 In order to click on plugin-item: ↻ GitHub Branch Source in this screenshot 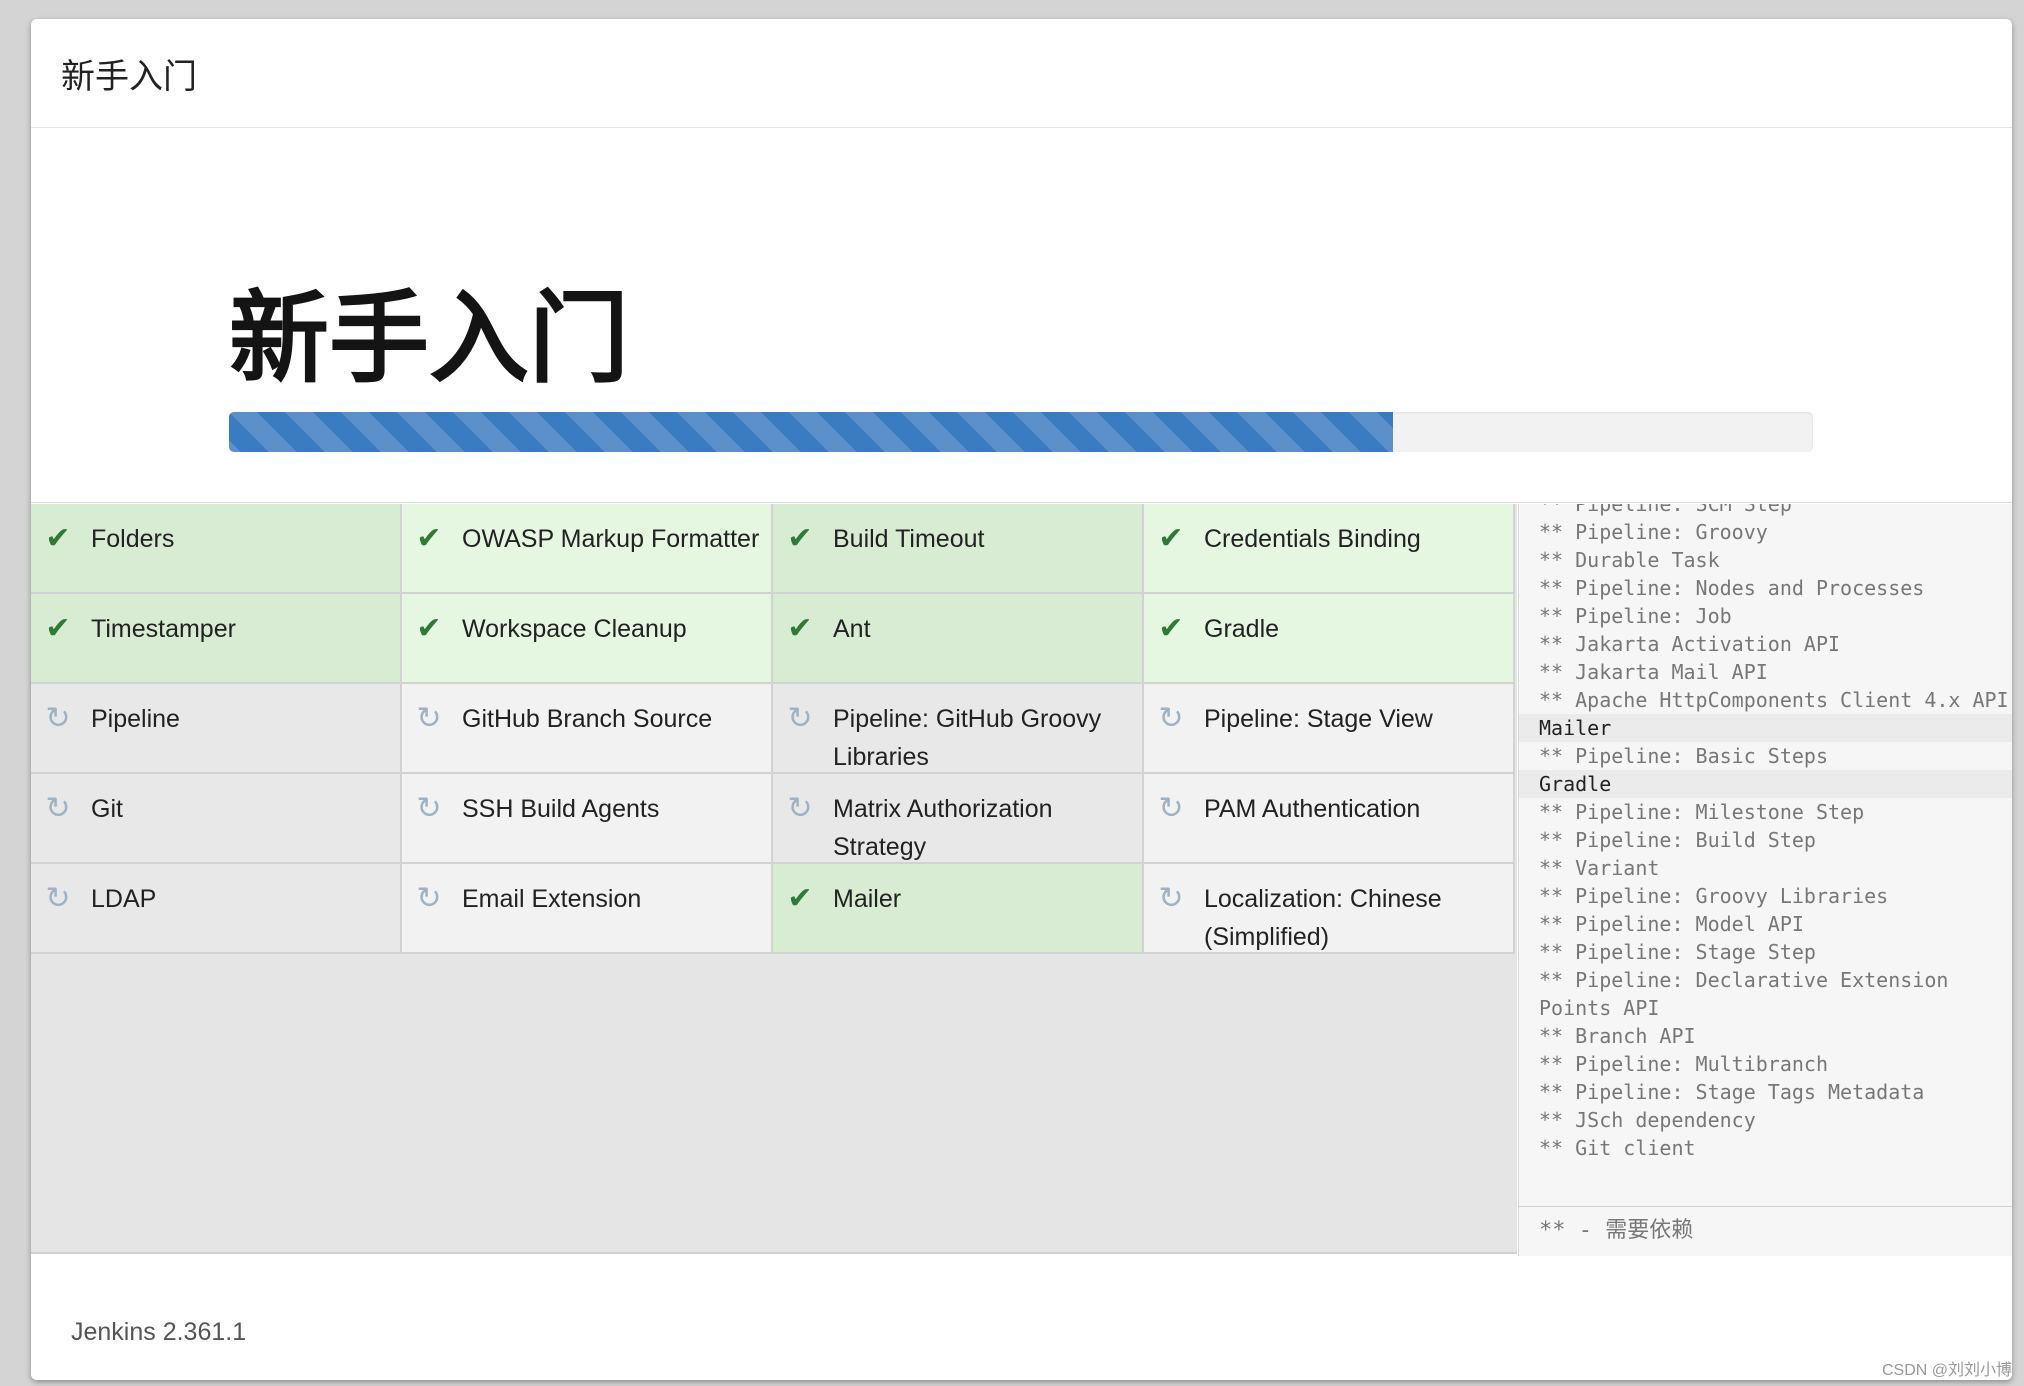, I will do `click(587, 729)`.